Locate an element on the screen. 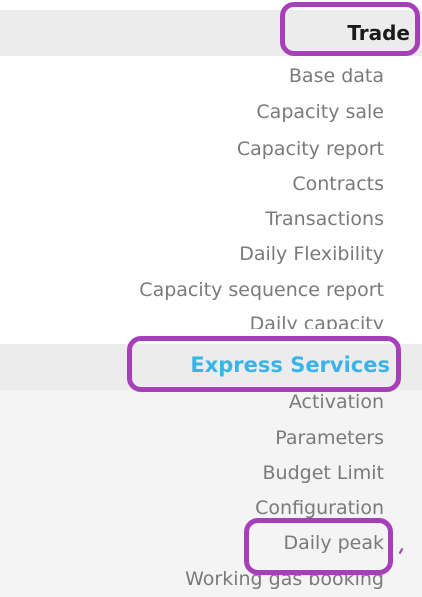  submenu-item-budget-limit: Budget Limit is located at coordinates (323, 473).